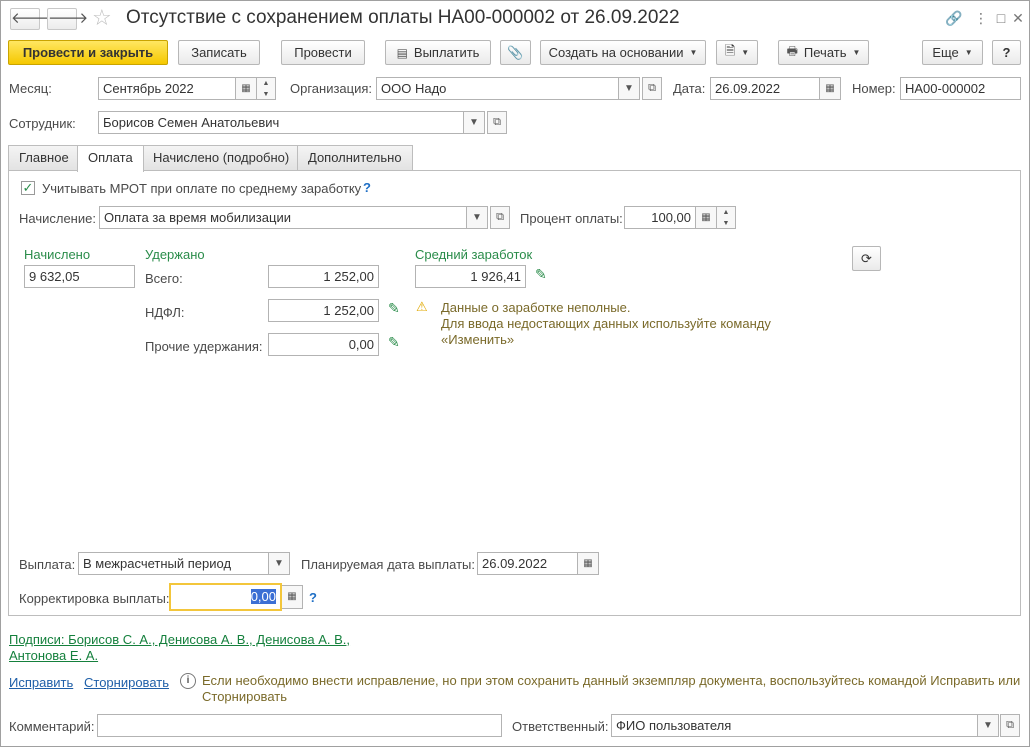 The height and width of the screenshot is (747, 1030). What do you see at coordinates (102, 18) in the screenshot?
I see `favorite-star-icon: ☆` at bounding box center [102, 18].